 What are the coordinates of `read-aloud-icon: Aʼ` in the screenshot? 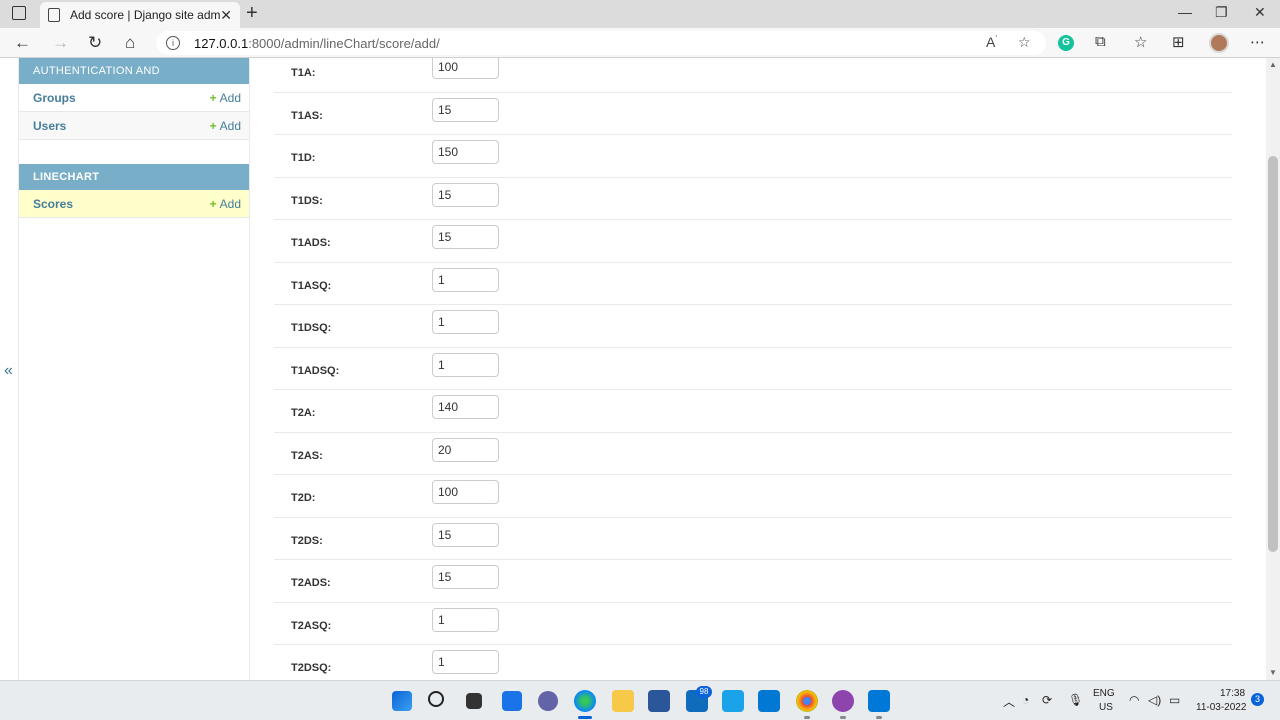 It's located at (991, 42).